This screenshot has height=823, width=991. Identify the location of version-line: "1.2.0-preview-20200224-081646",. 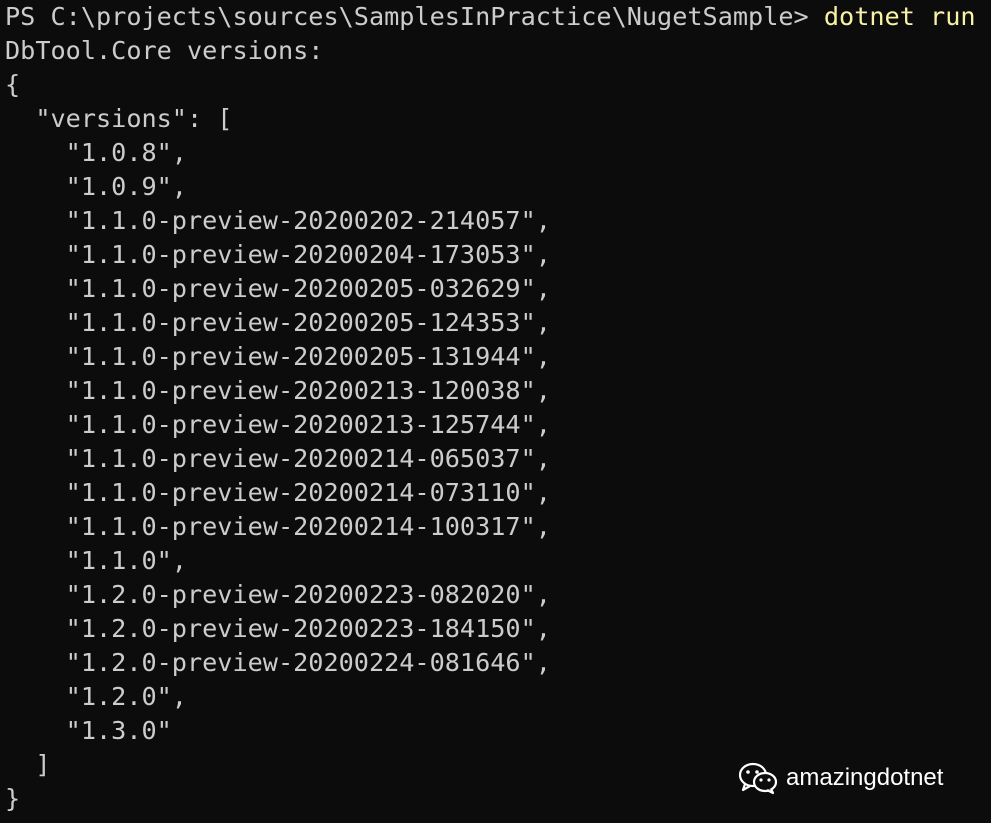
(278, 662).